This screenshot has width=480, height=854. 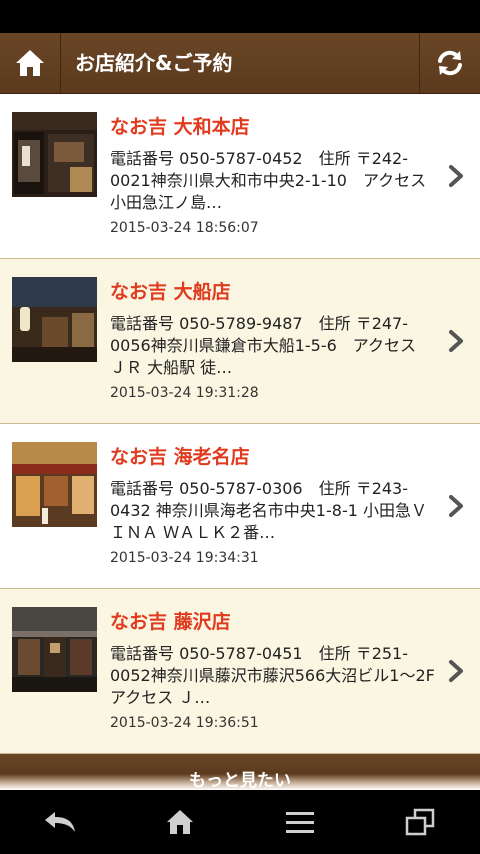 What do you see at coordinates (184, 393) in the screenshot?
I see `shop-updated-date: 2015-03-24 19:31:28` at bounding box center [184, 393].